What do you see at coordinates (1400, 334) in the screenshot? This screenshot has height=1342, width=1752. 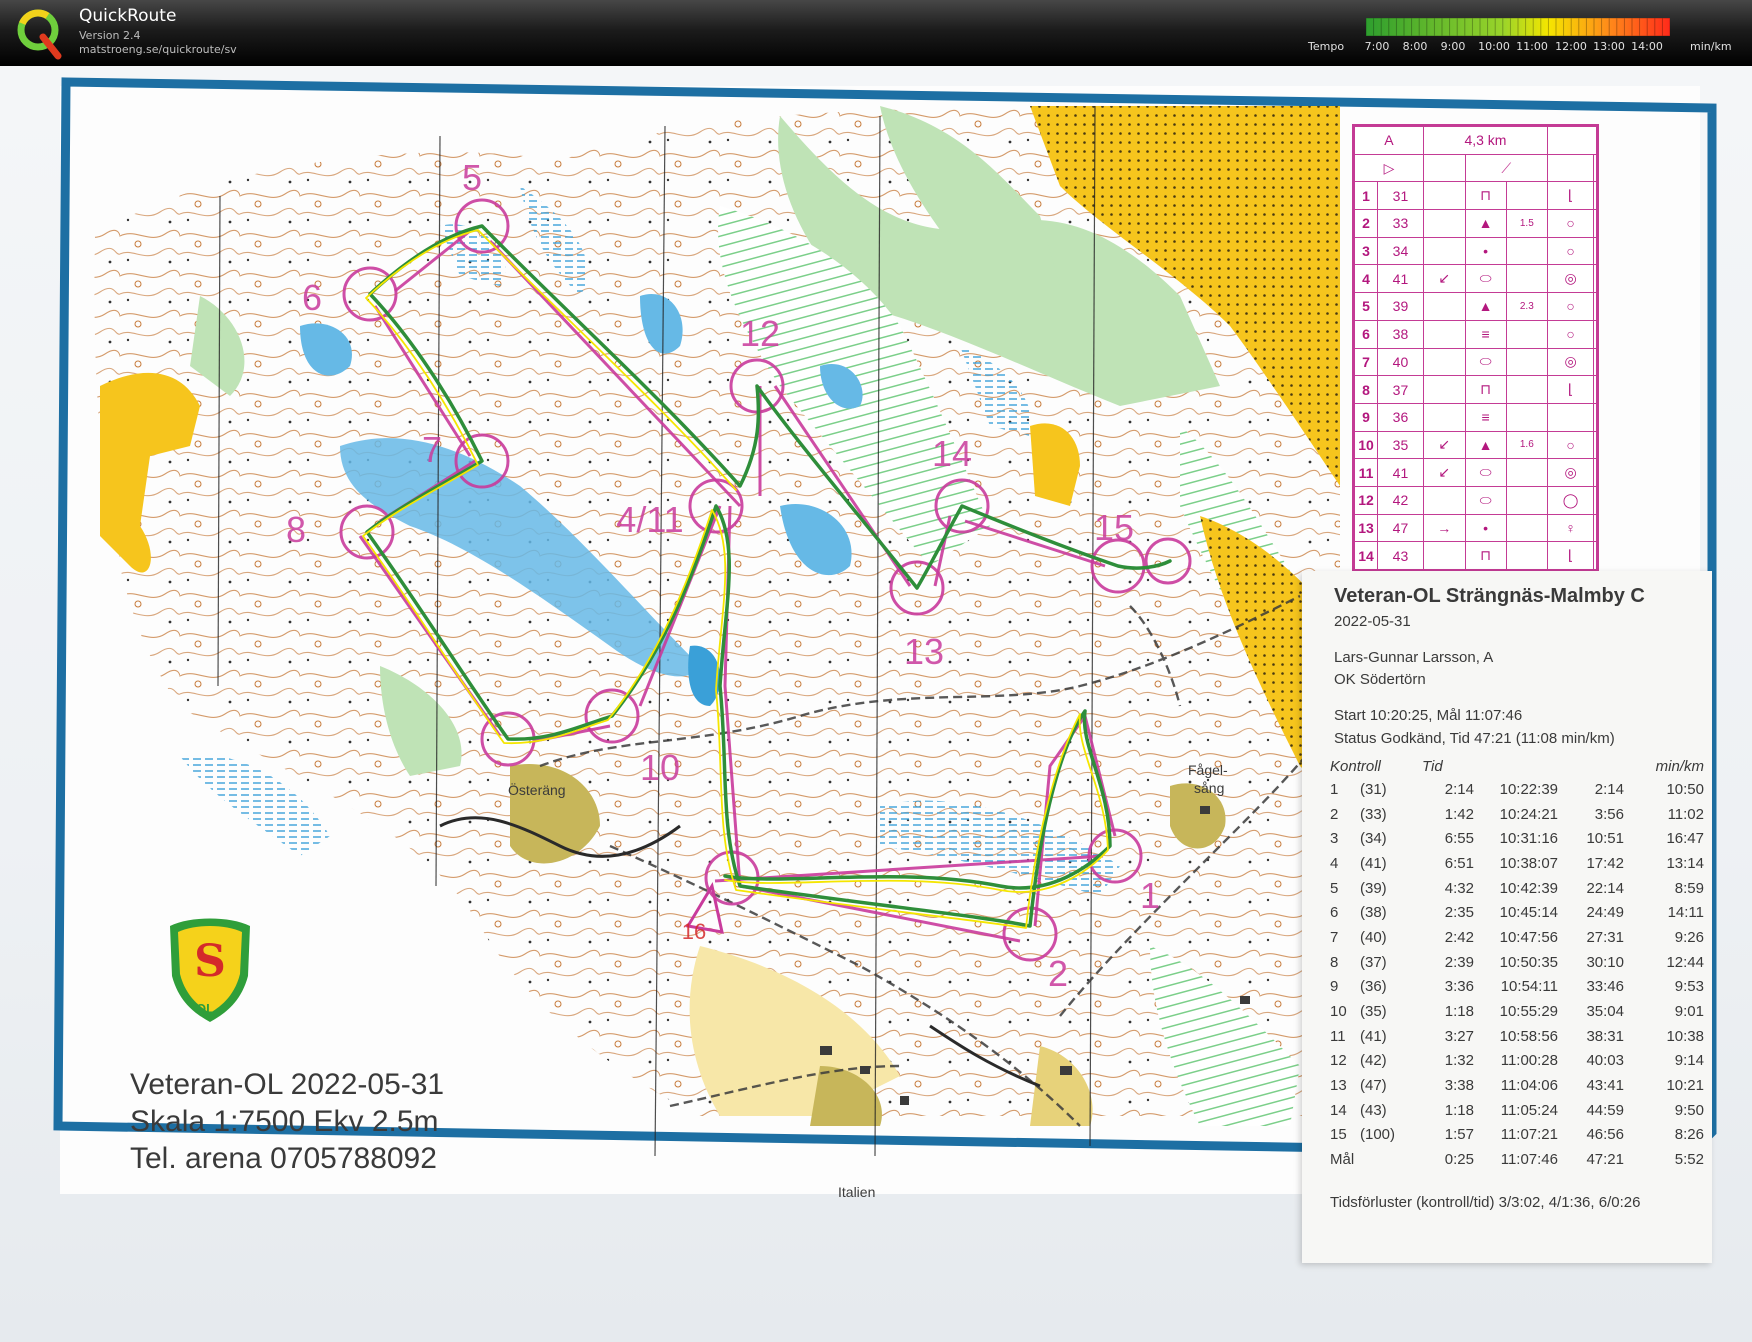 I see `descr-code: 38` at bounding box center [1400, 334].